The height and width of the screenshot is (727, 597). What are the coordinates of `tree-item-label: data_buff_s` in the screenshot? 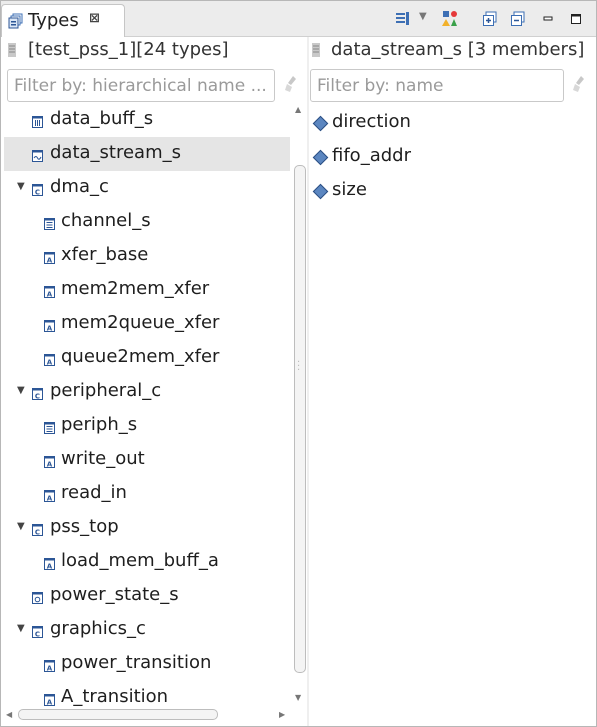 It's located at (102, 118).